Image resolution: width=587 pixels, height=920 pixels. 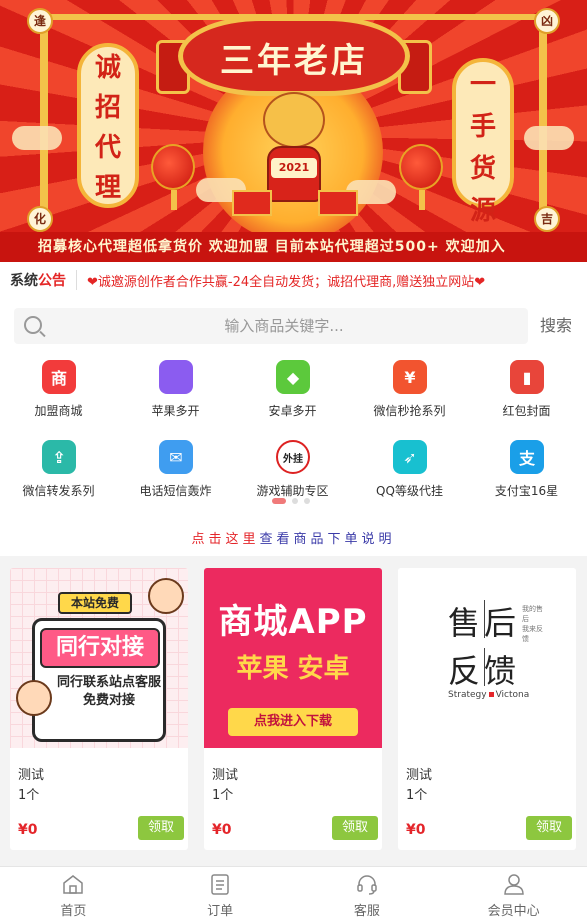 I want to click on system-notice: 系统公告 ❤诚邀源创作者合作共赢-24全自动发货；诚招代理商,赠送独立网站❤, so click(x=293, y=280).